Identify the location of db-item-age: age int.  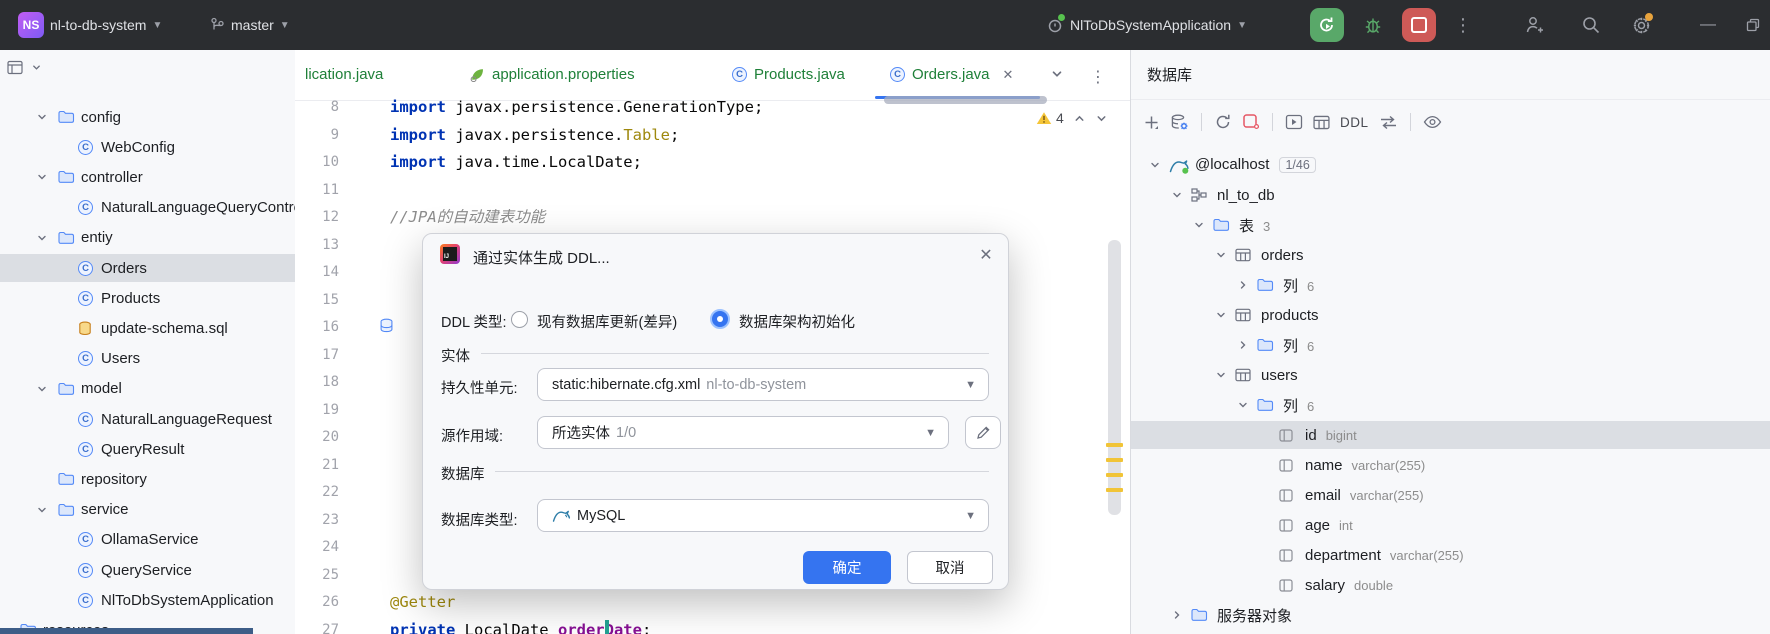
(1450, 525).